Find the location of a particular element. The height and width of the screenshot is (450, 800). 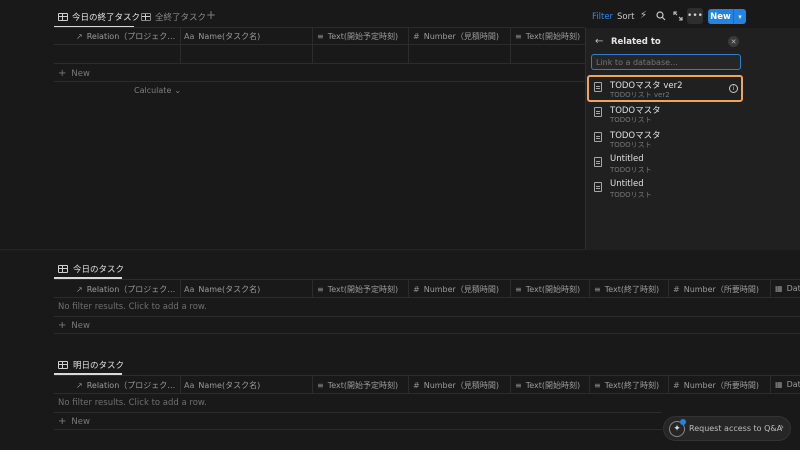

section-title-today: 今日のタスク is located at coordinates (91, 269).